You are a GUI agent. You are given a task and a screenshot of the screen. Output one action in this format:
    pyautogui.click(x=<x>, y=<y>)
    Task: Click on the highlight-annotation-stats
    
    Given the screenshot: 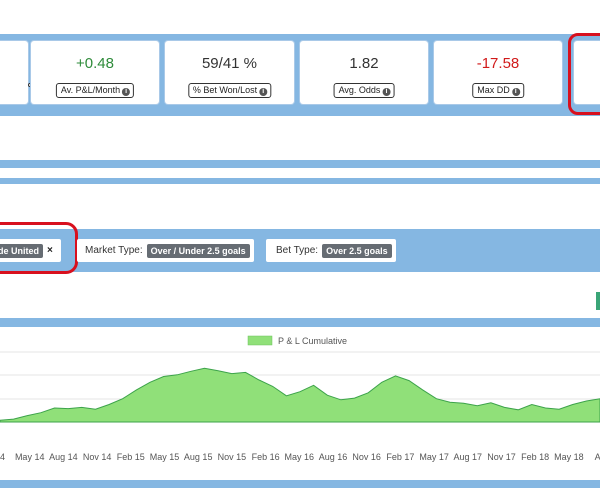 What is the action you would take?
    pyautogui.click(x=584, y=74)
    